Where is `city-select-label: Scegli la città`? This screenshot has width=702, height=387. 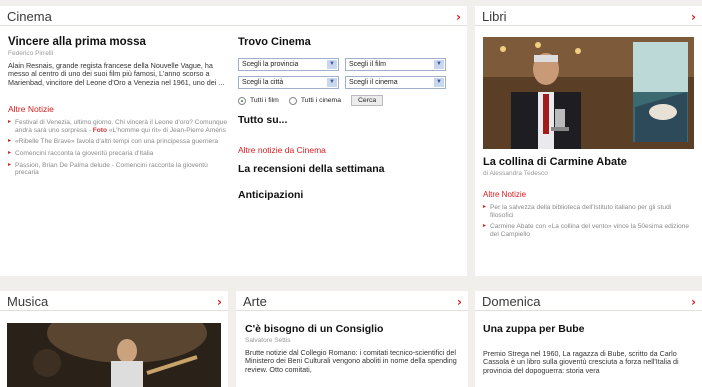
city-select-label: Scegli la città is located at coordinates (263, 82).